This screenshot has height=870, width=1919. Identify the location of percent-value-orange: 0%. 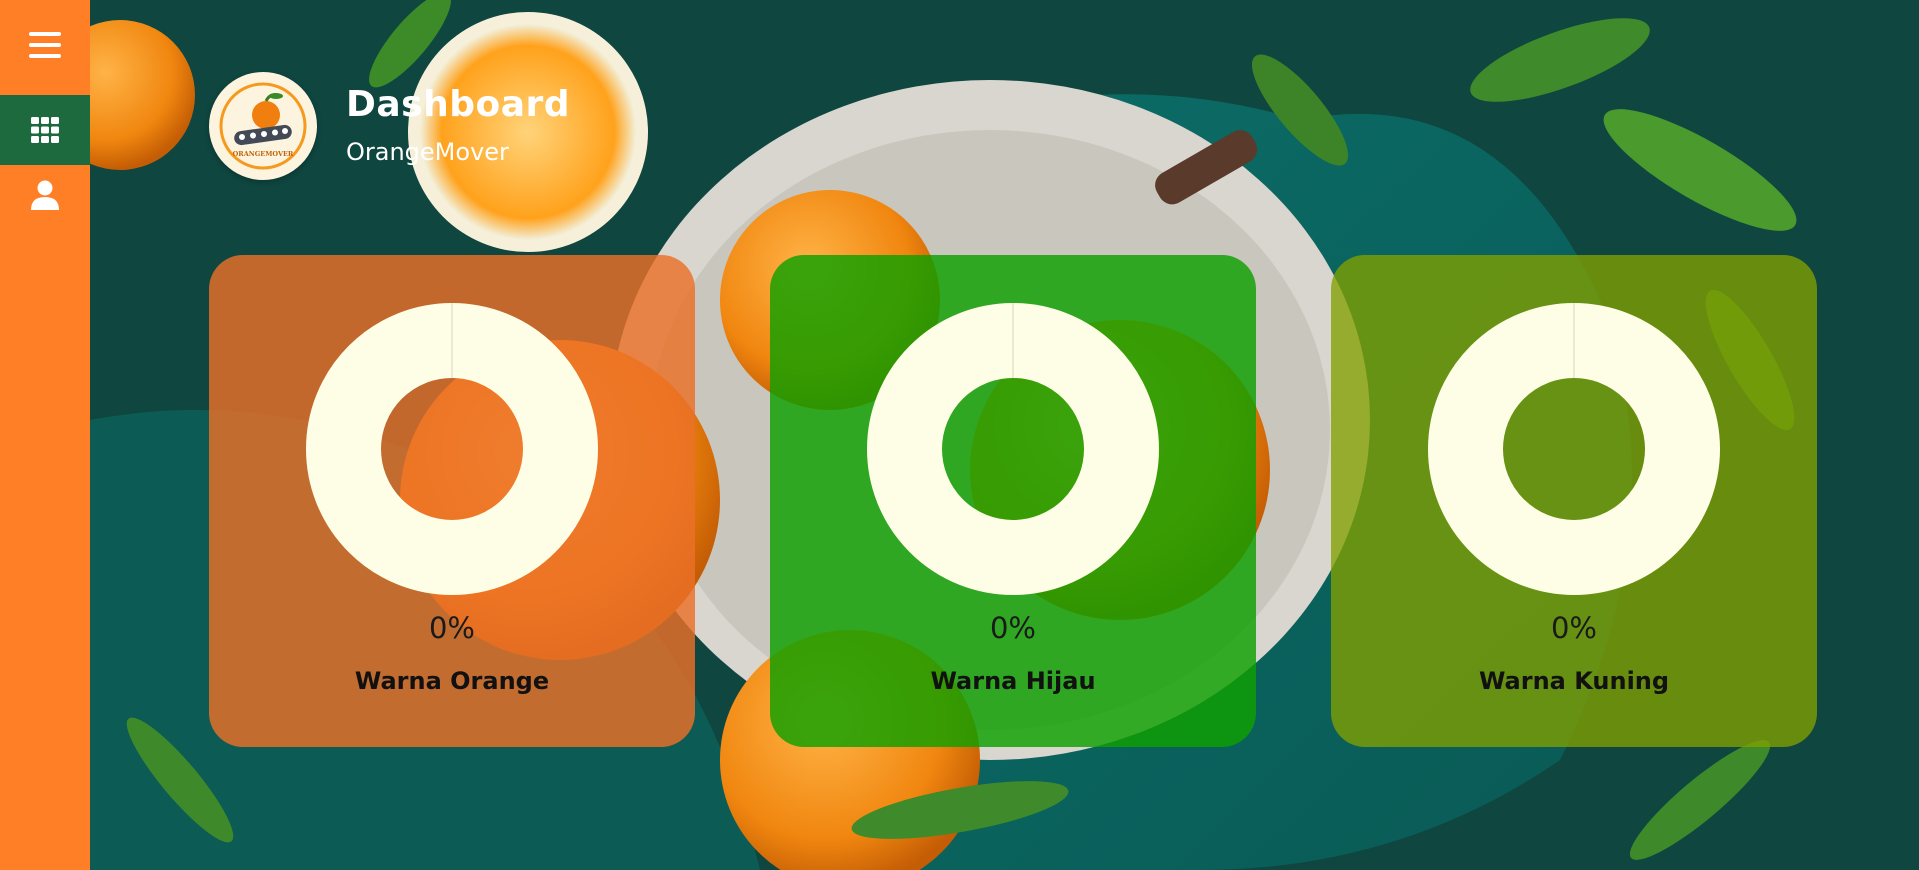
(451, 628).